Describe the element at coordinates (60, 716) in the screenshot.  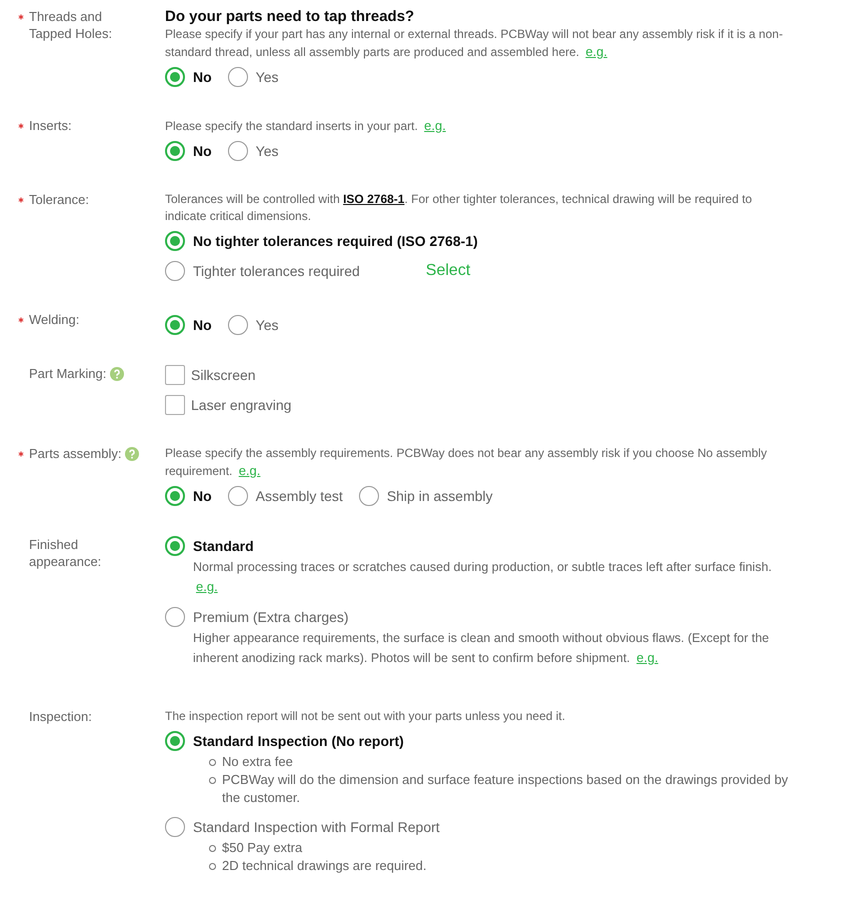
I see `field-label: Inspection:` at that location.